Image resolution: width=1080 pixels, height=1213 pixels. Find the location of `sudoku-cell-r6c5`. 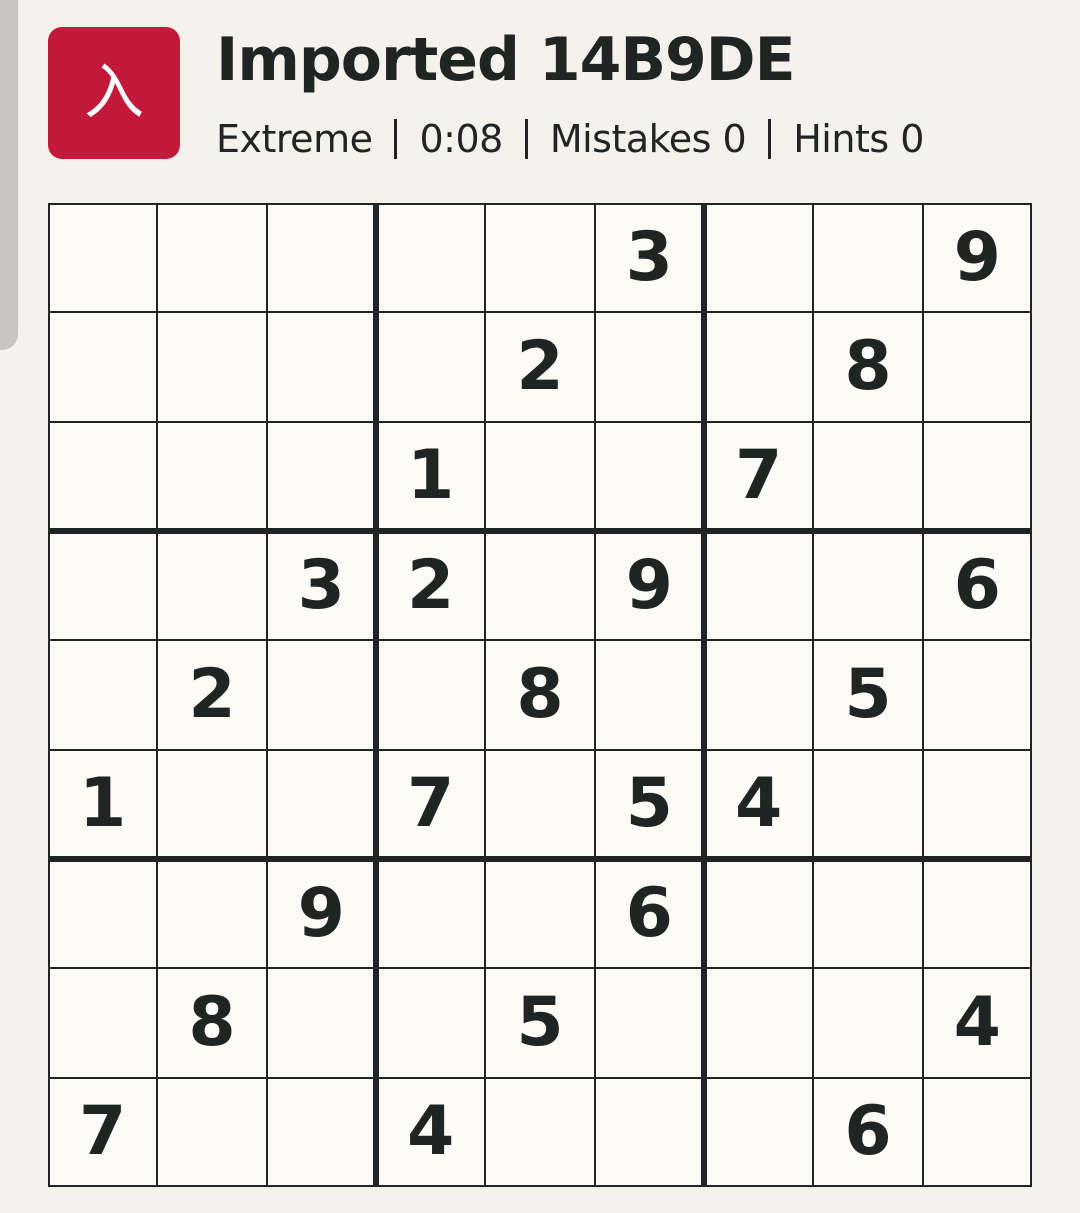

sudoku-cell-r6c5 is located at coordinates (539, 804).